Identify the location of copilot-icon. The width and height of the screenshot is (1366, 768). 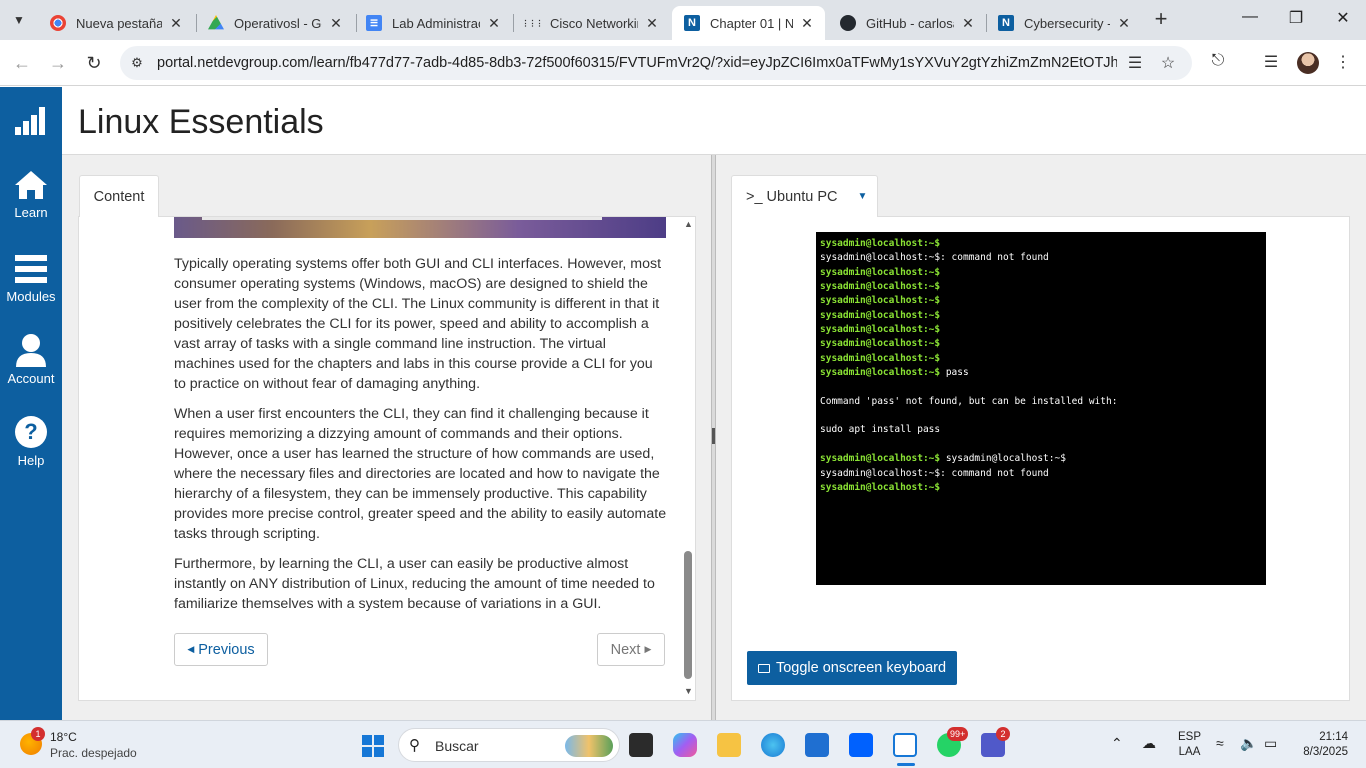
(685, 745).